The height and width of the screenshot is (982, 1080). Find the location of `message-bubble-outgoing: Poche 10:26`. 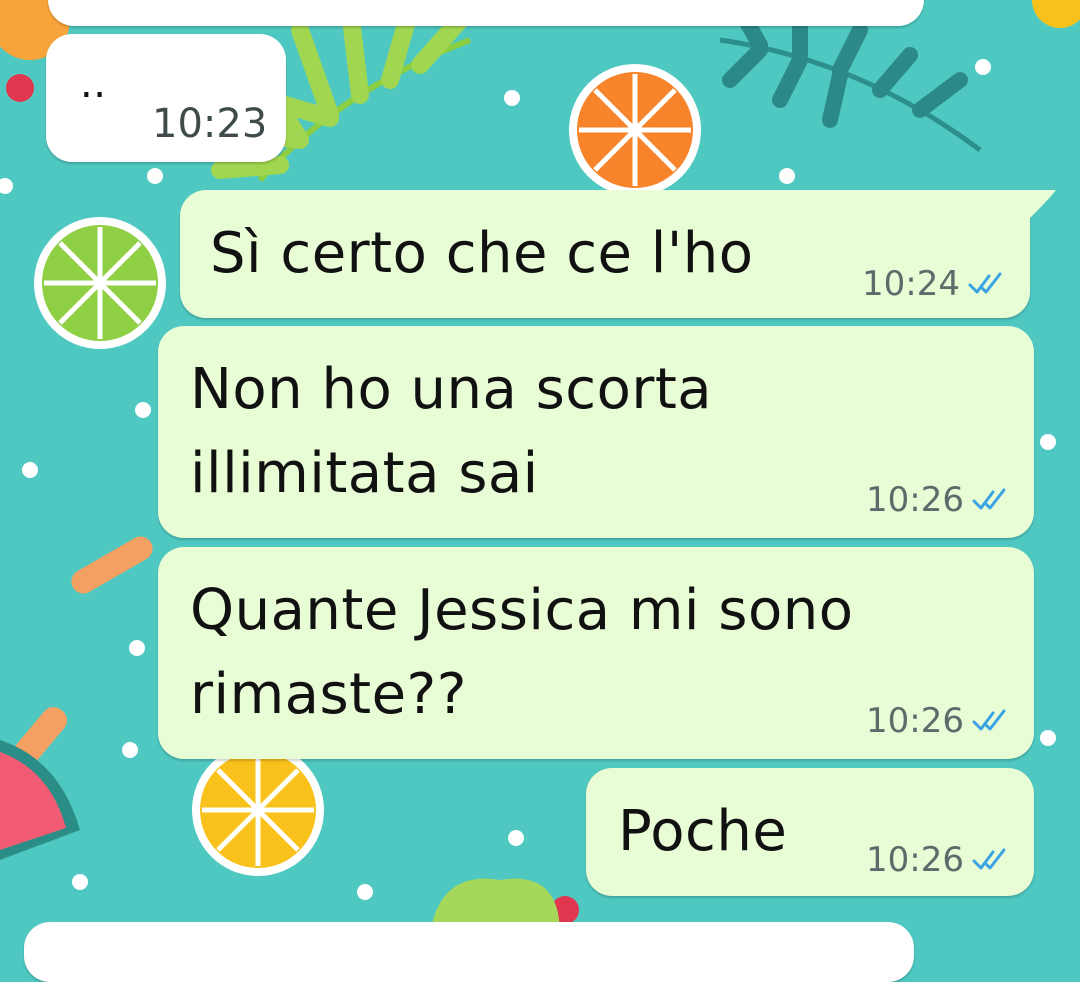

message-bubble-outgoing: Poche 10:26 is located at coordinates (810, 832).